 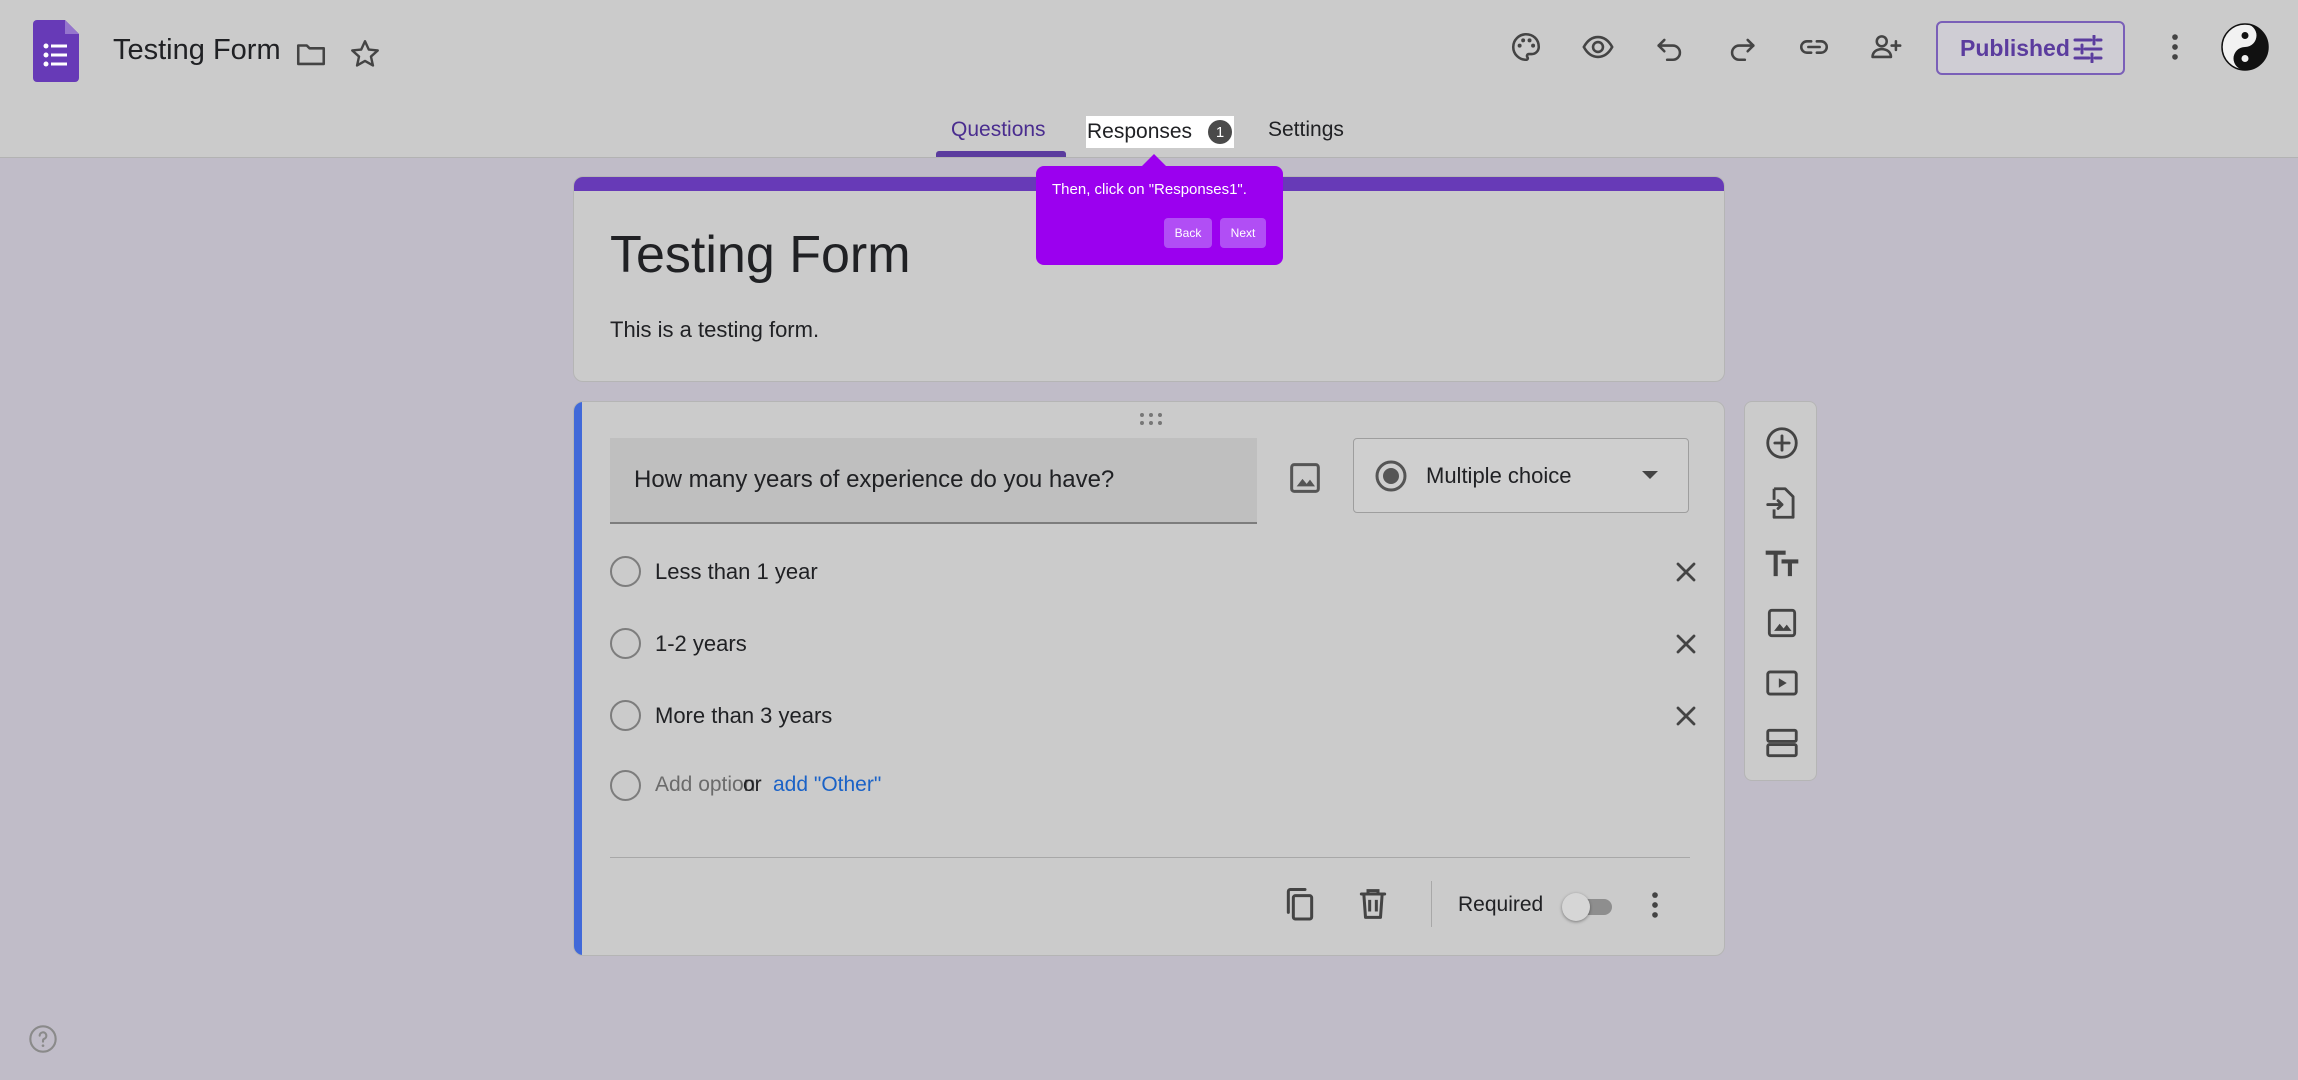 What do you see at coordinates (1151, 419) in the screenshot?
I see `drag-handle-icon` at bounding box center [1151, 419].